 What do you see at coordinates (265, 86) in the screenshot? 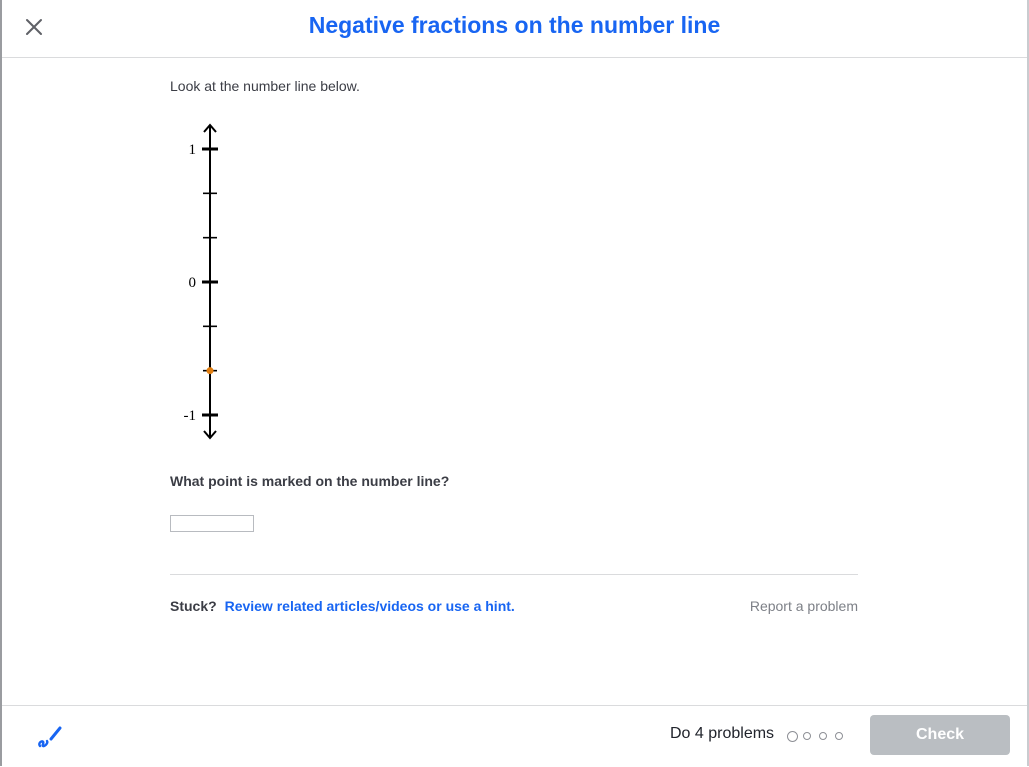
I see `intro-text: Look at the number line below.` at bounding box center [265, 86].